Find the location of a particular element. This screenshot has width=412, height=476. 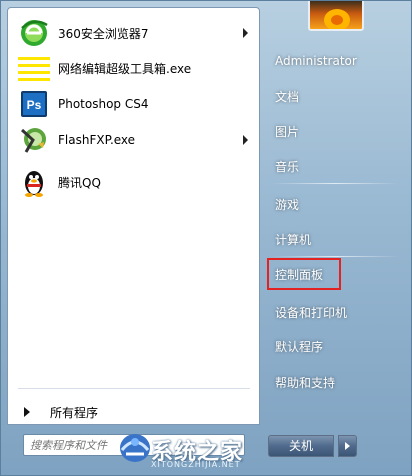

program-qq: 腾讯QQ is located at coordinates (134, 182).